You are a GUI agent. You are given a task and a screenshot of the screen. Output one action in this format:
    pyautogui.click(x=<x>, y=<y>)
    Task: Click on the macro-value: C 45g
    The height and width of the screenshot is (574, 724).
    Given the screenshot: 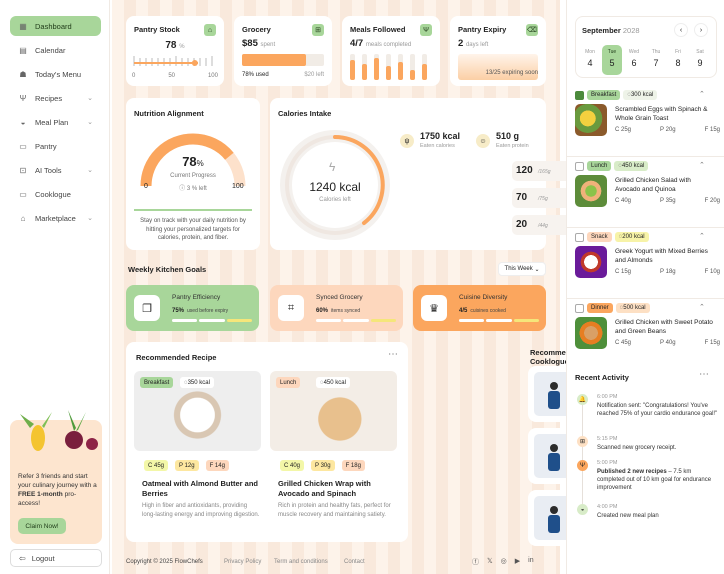 What is the action you would take?
    pyautogui.click(x=623, y=343)
    